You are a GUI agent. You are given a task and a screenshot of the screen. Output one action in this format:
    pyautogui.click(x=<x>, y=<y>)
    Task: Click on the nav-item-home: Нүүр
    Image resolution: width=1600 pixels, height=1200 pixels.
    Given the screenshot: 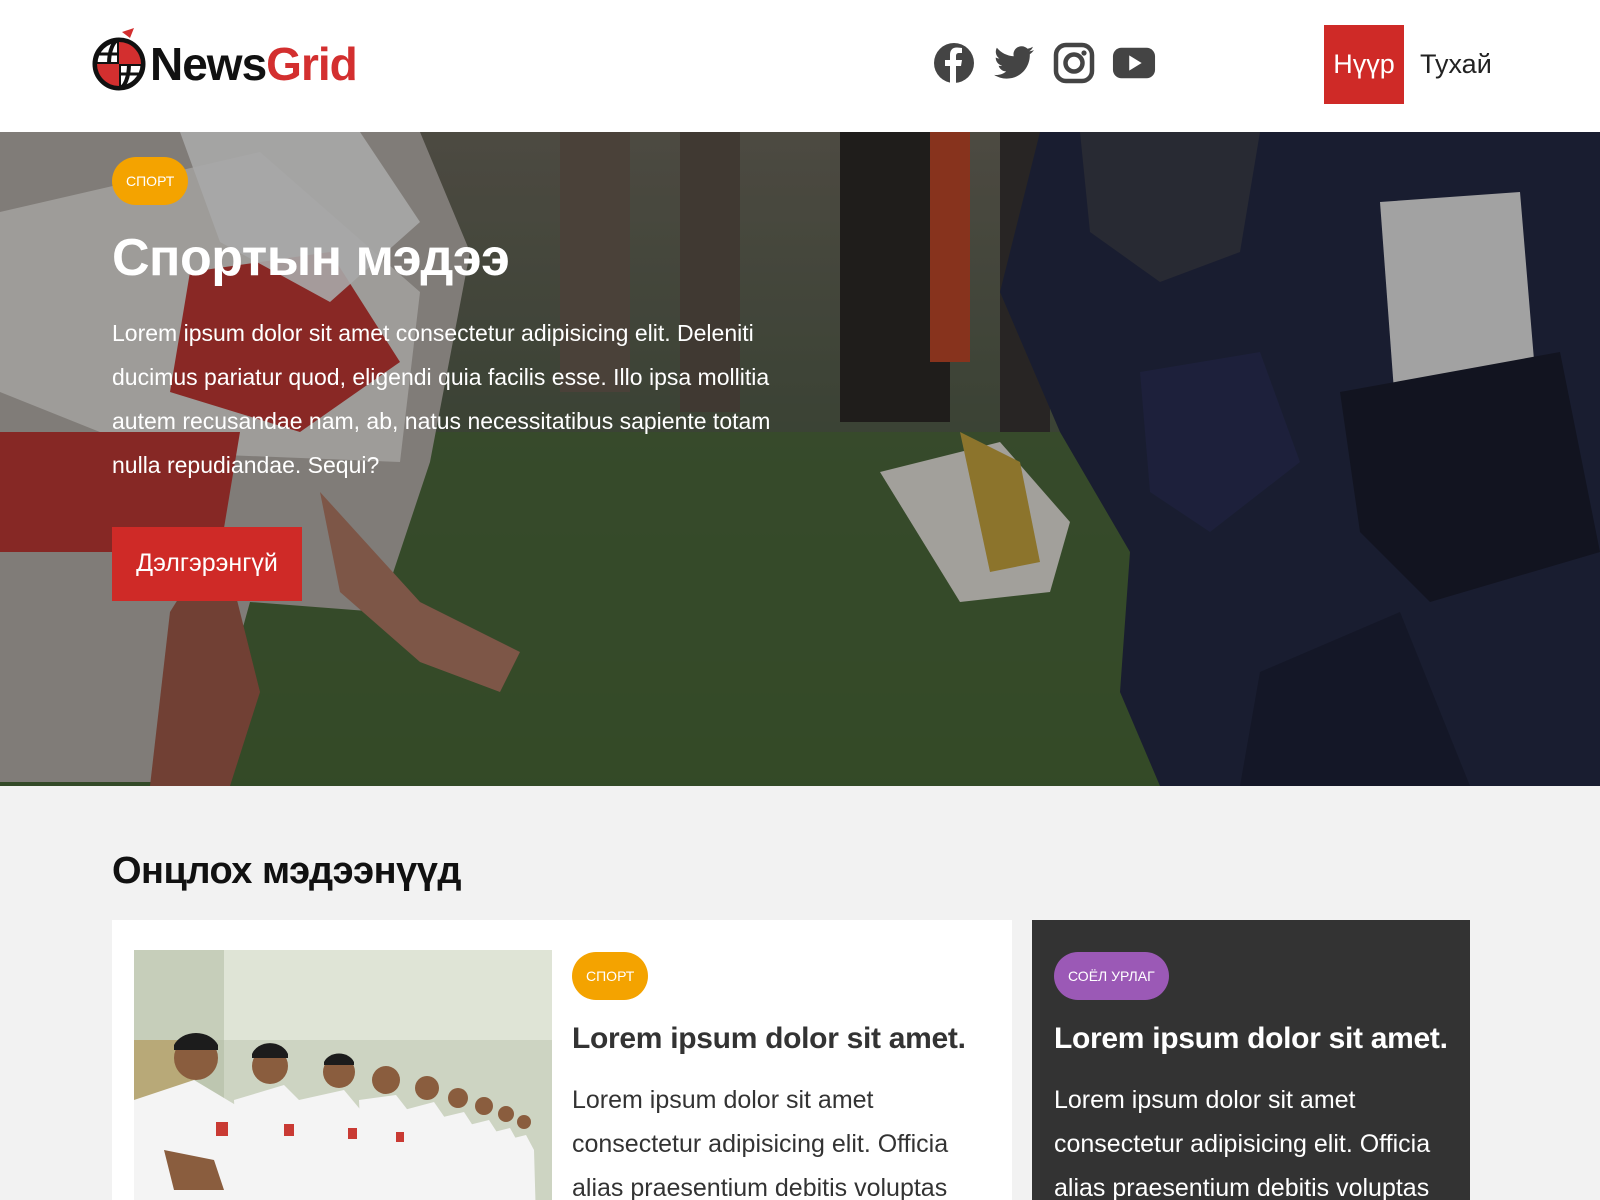 What is the action you would take?
    pyautogui.click(x=1364, y=64)
    